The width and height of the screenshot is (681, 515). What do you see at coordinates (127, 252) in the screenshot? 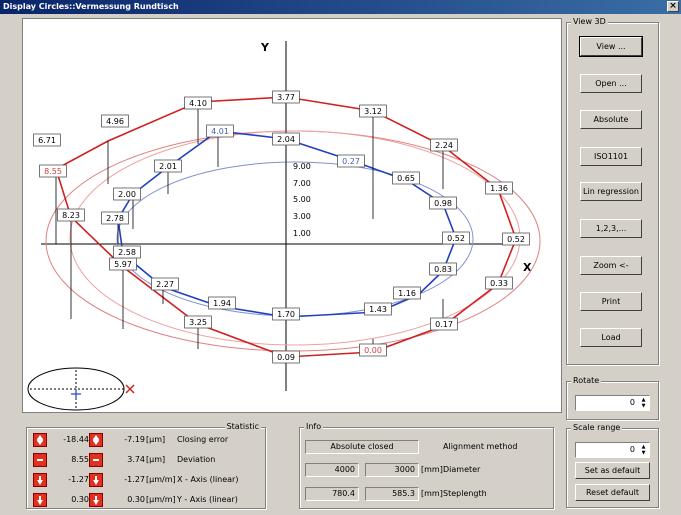
I see `blue-point-label: 2.58` at bounding box center [127, 252].